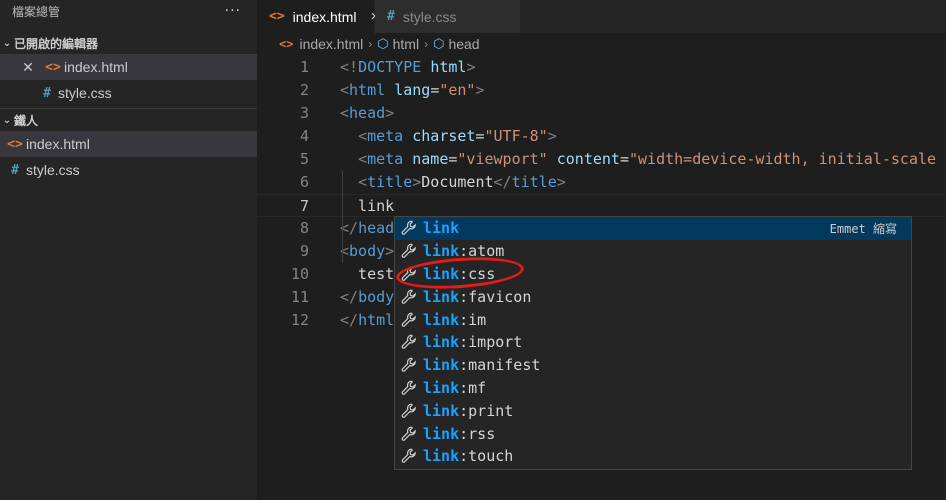  Describe the element at coordinates (653, 228) in the screenshot. I see `suggest-item: link Emmet 縮寫` at that location.